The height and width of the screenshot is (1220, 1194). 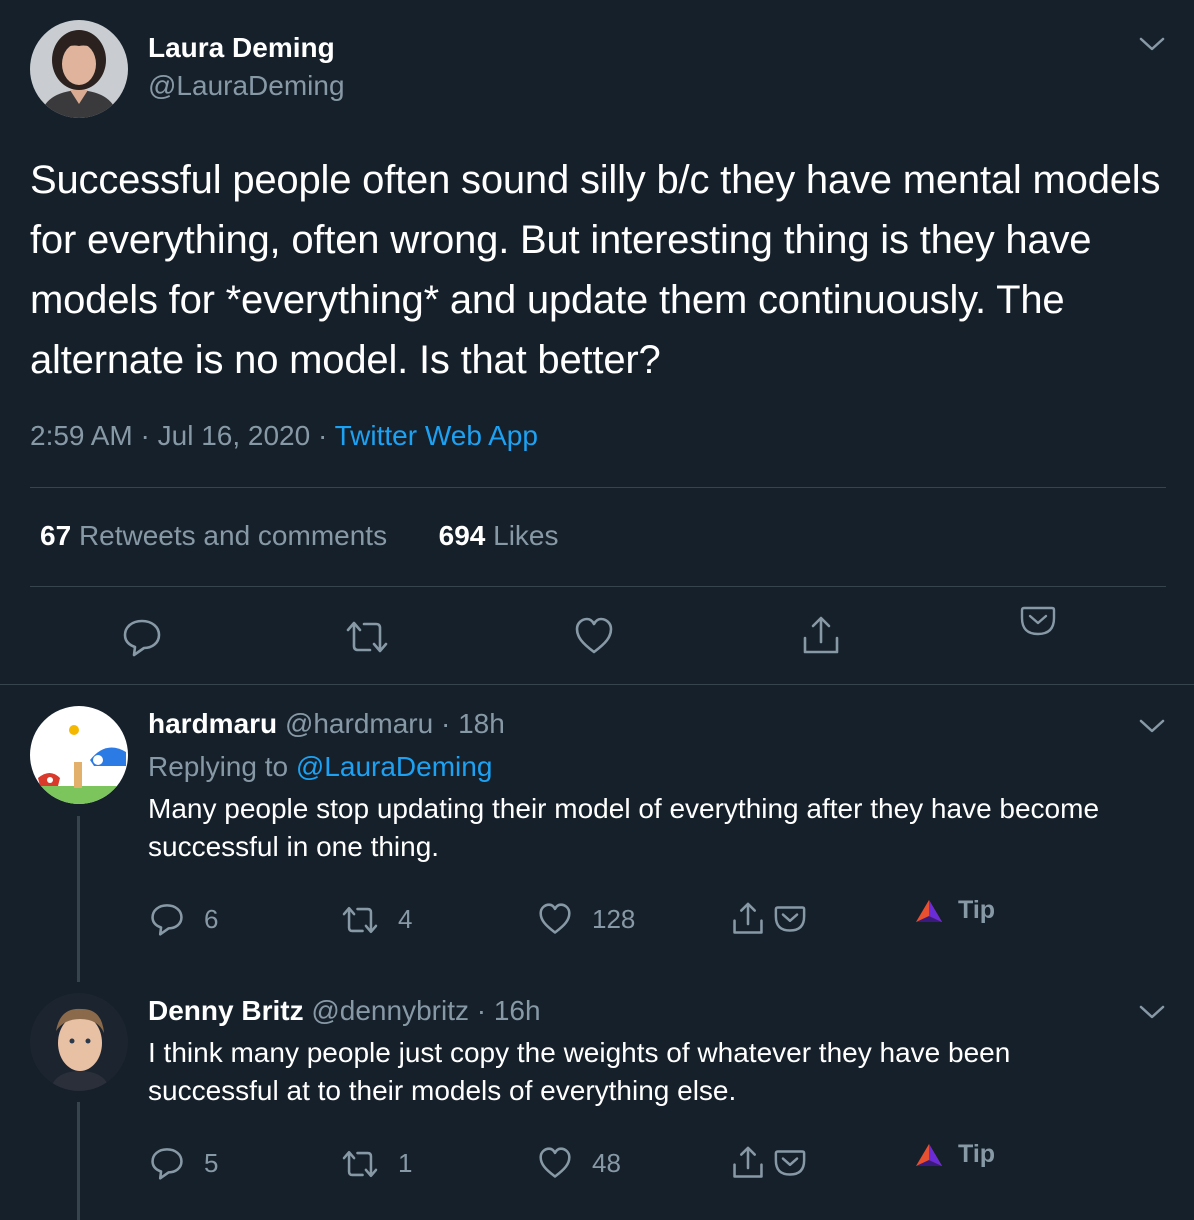 I want to click on author-name: Laura Deming, so click(x=241, y=48).